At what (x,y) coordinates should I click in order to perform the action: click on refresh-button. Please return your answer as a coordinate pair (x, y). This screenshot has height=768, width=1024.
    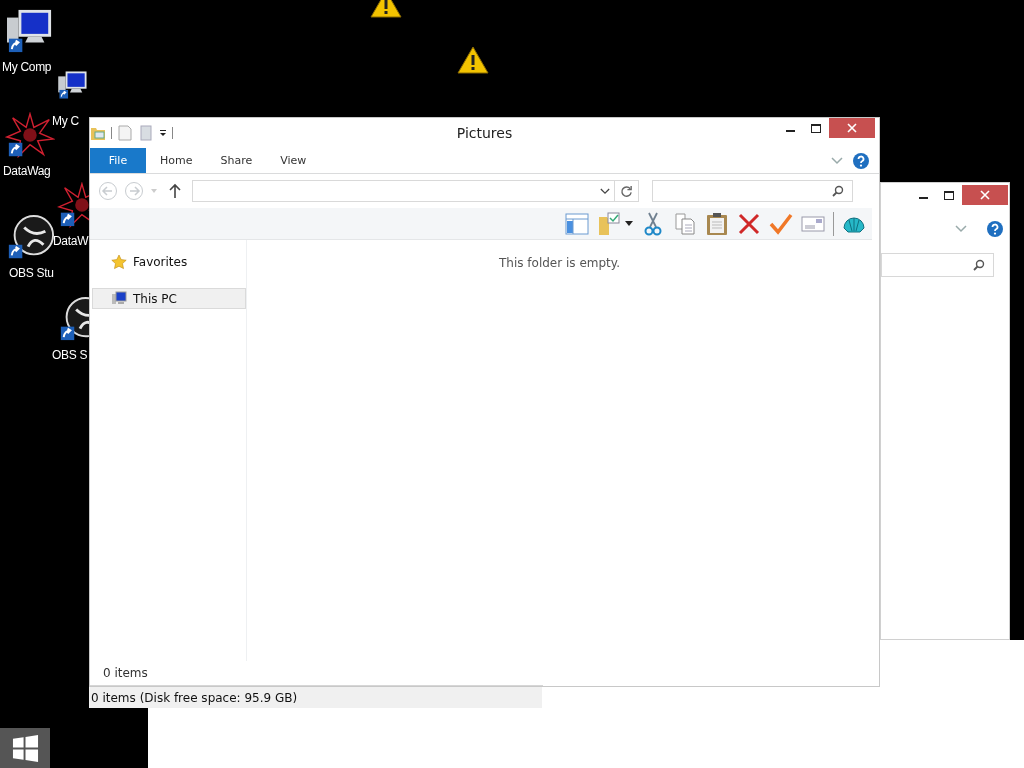
    Looking at the image, I should click on (626, 191).